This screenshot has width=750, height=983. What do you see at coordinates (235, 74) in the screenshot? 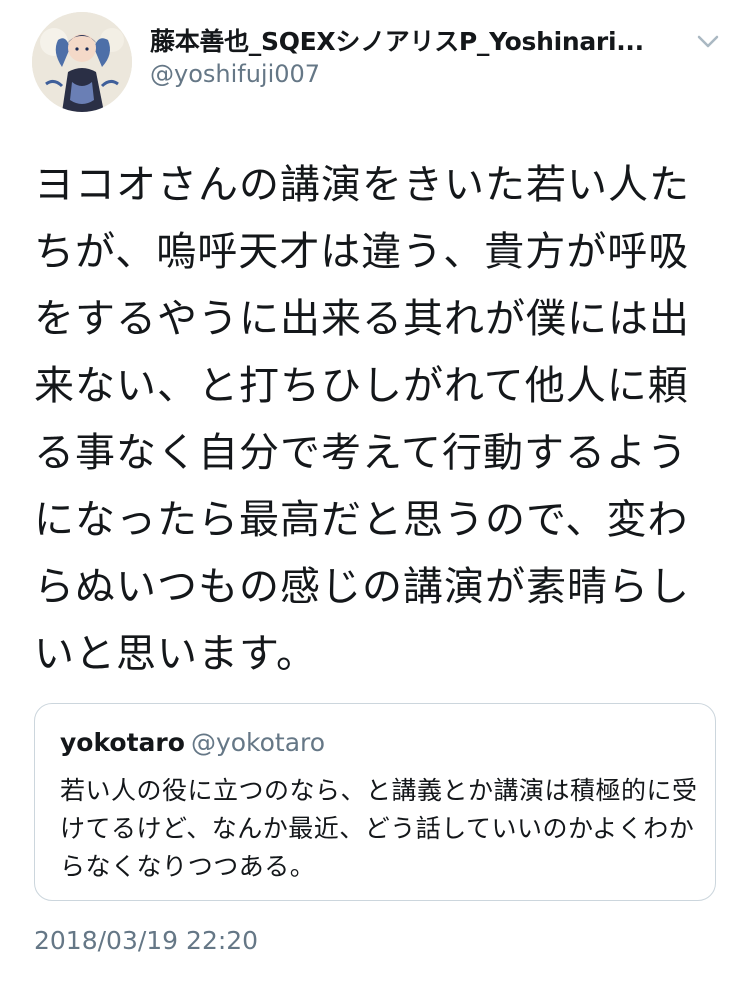
I see `author-handle: @yoshifuji007` at bounding box center [235, 74].